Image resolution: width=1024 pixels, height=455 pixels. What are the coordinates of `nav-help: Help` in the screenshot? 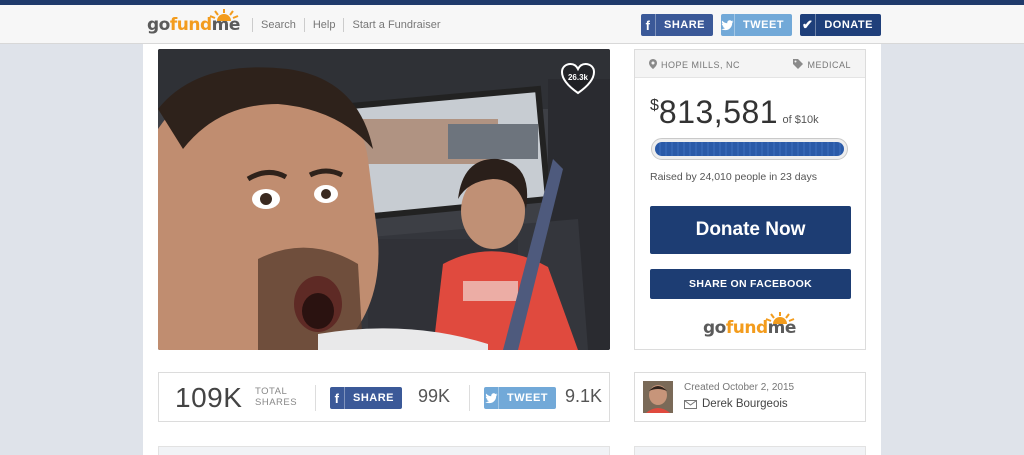 It's located at (323, 25).